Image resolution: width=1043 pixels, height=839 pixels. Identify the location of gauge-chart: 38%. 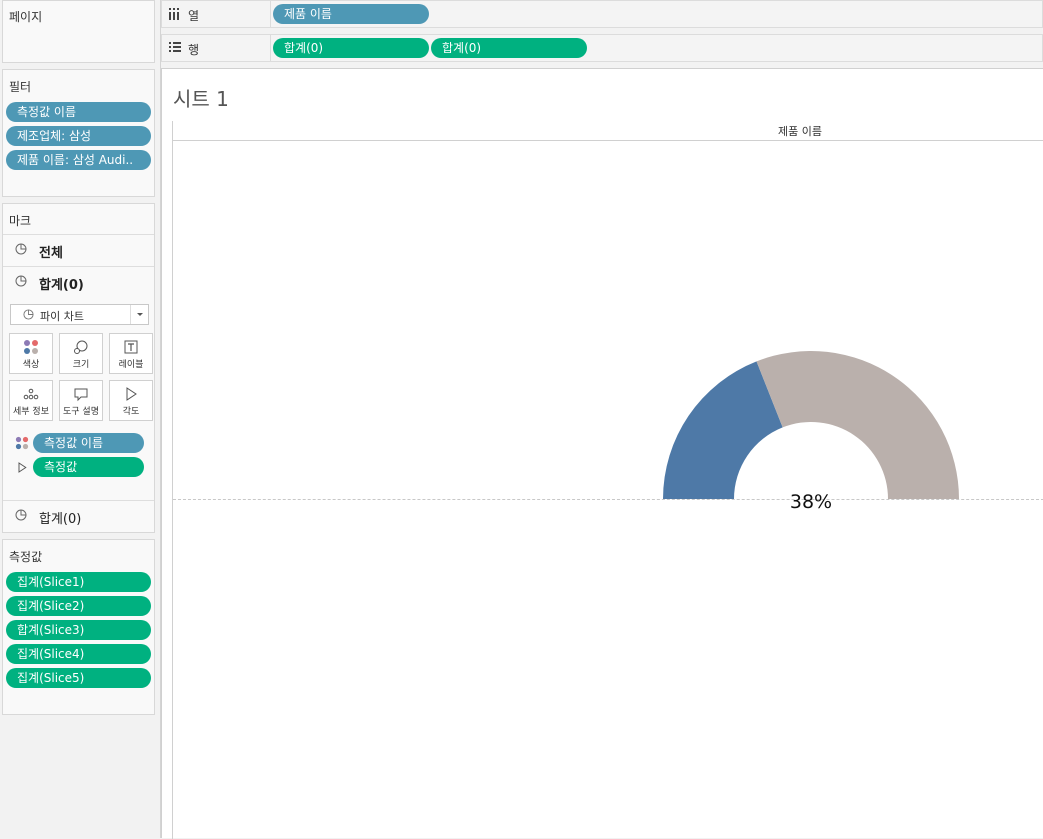
(811, 431).